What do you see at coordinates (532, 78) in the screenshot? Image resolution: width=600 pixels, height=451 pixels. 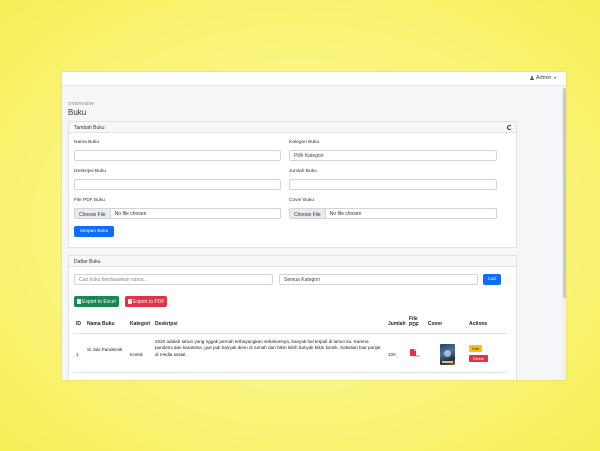 I see `user-icon` at bounding box center [532, 78].